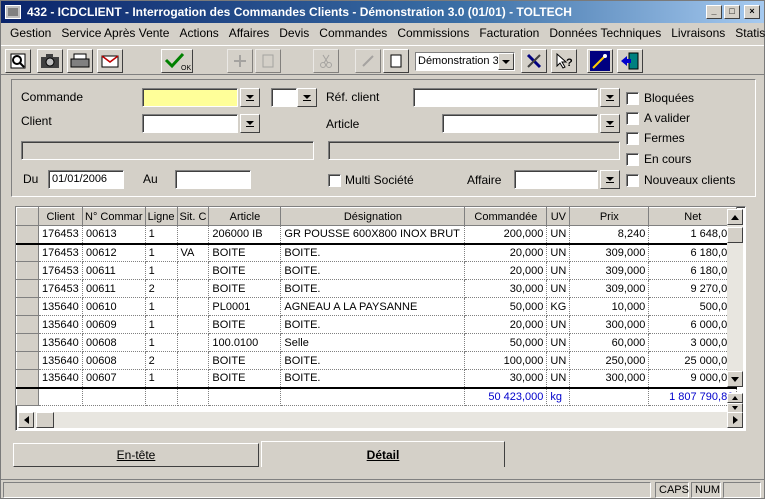  I want to click on scroll-down-button, so click(735, 379).